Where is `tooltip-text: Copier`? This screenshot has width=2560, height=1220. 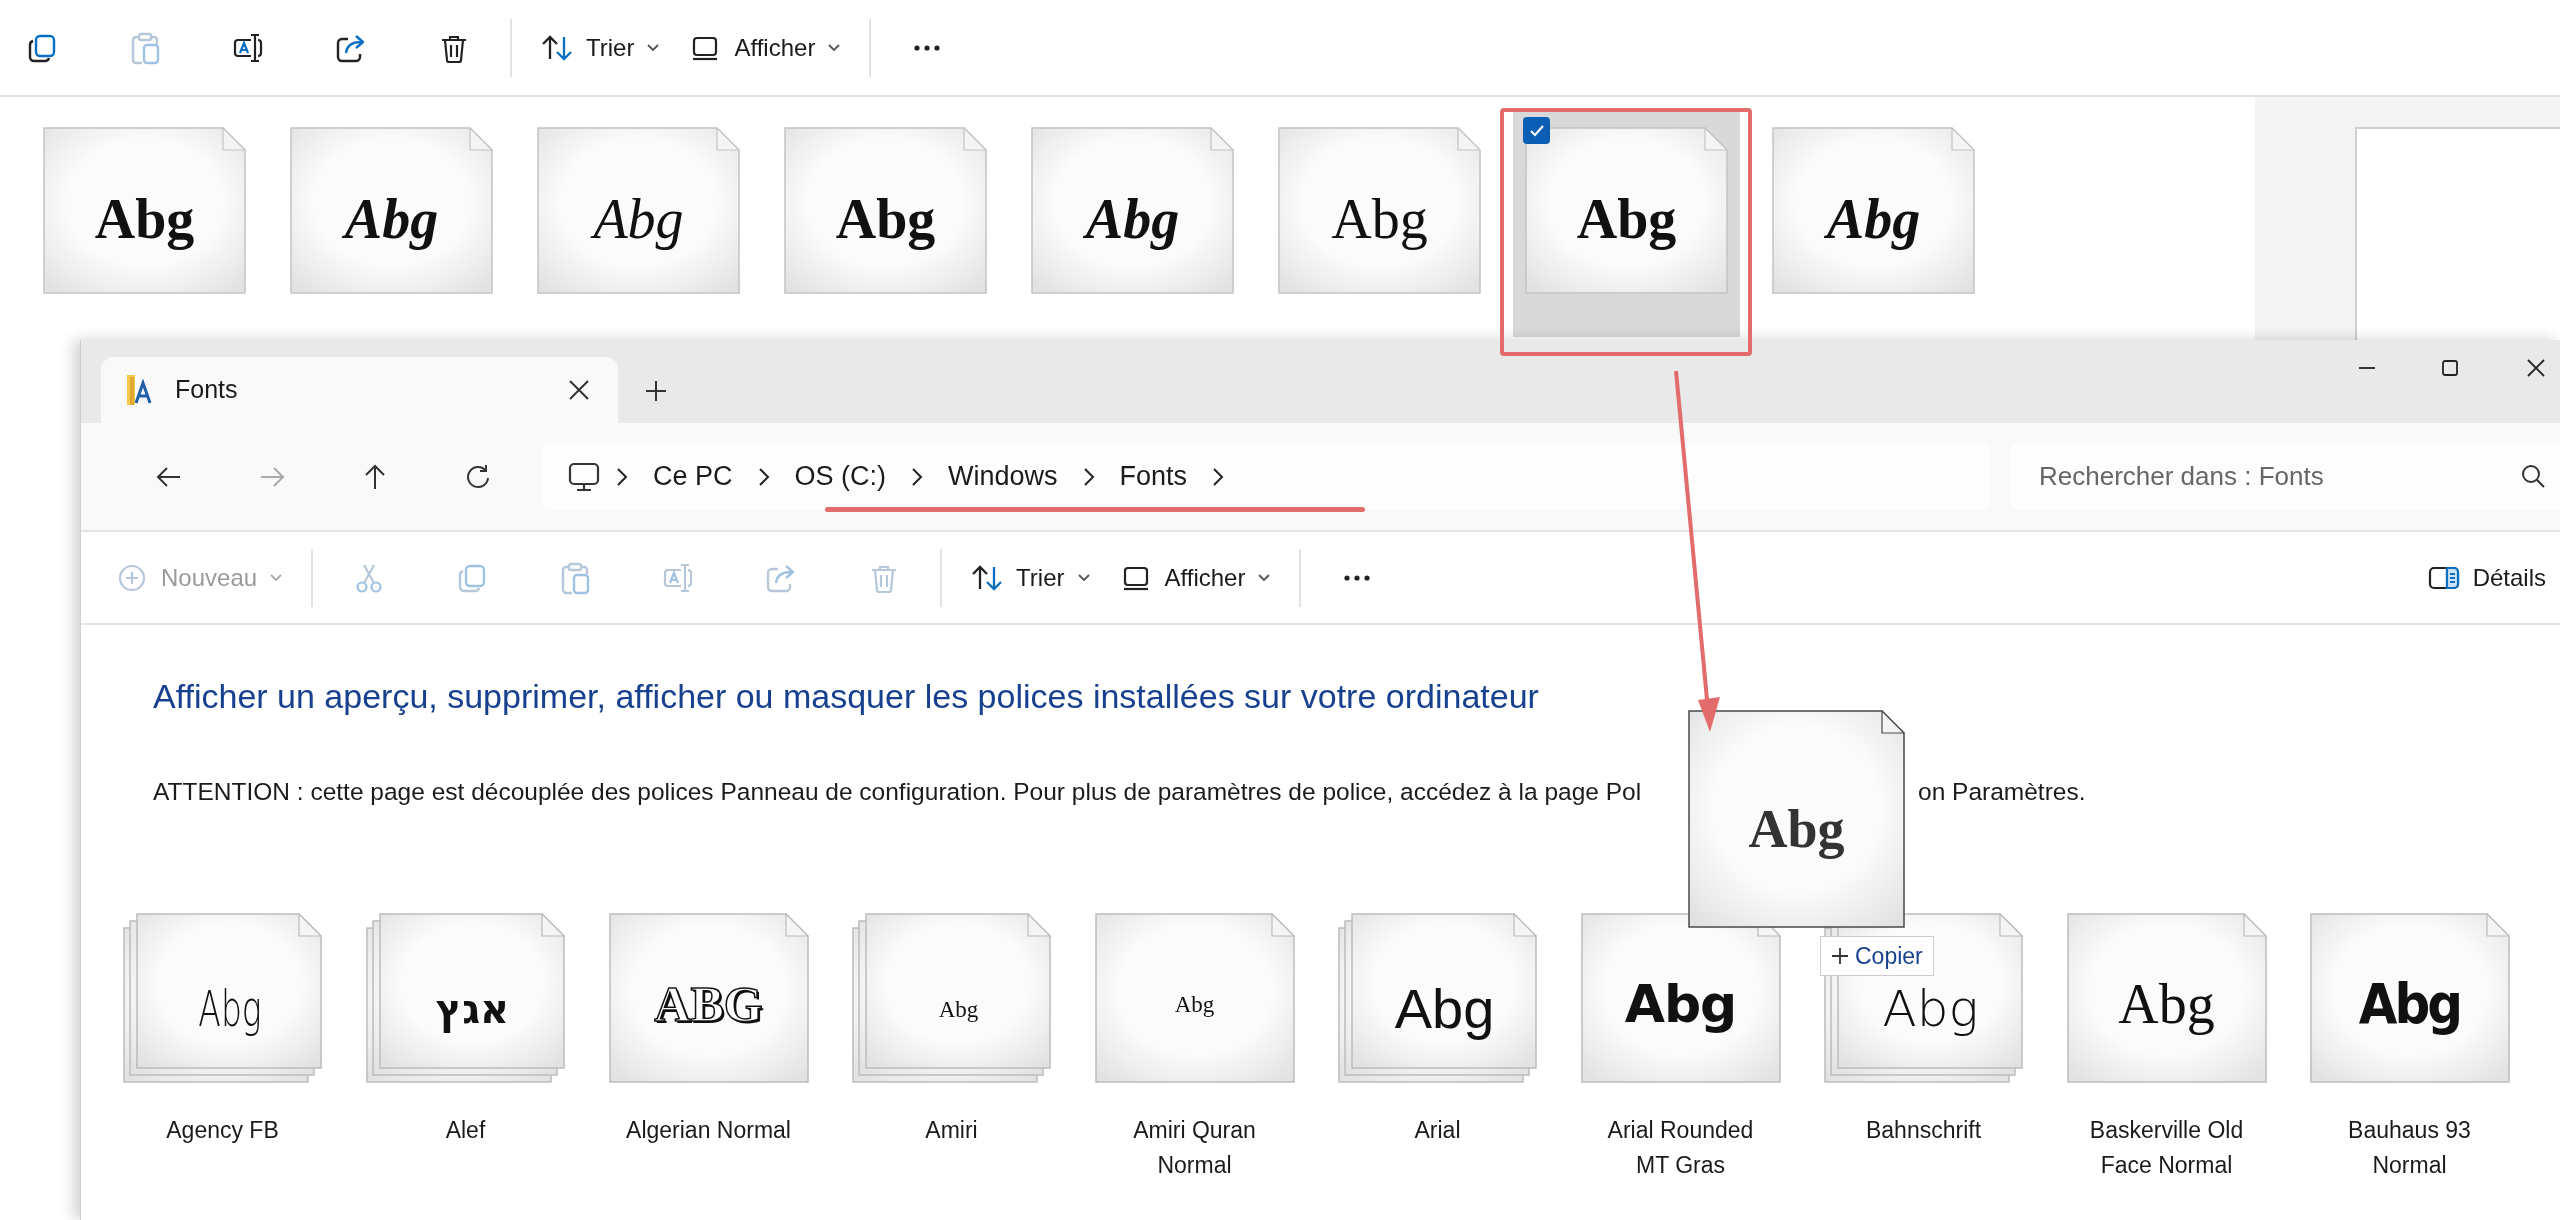
tooltip-text: Copier is located at coordinates (1889, 956).